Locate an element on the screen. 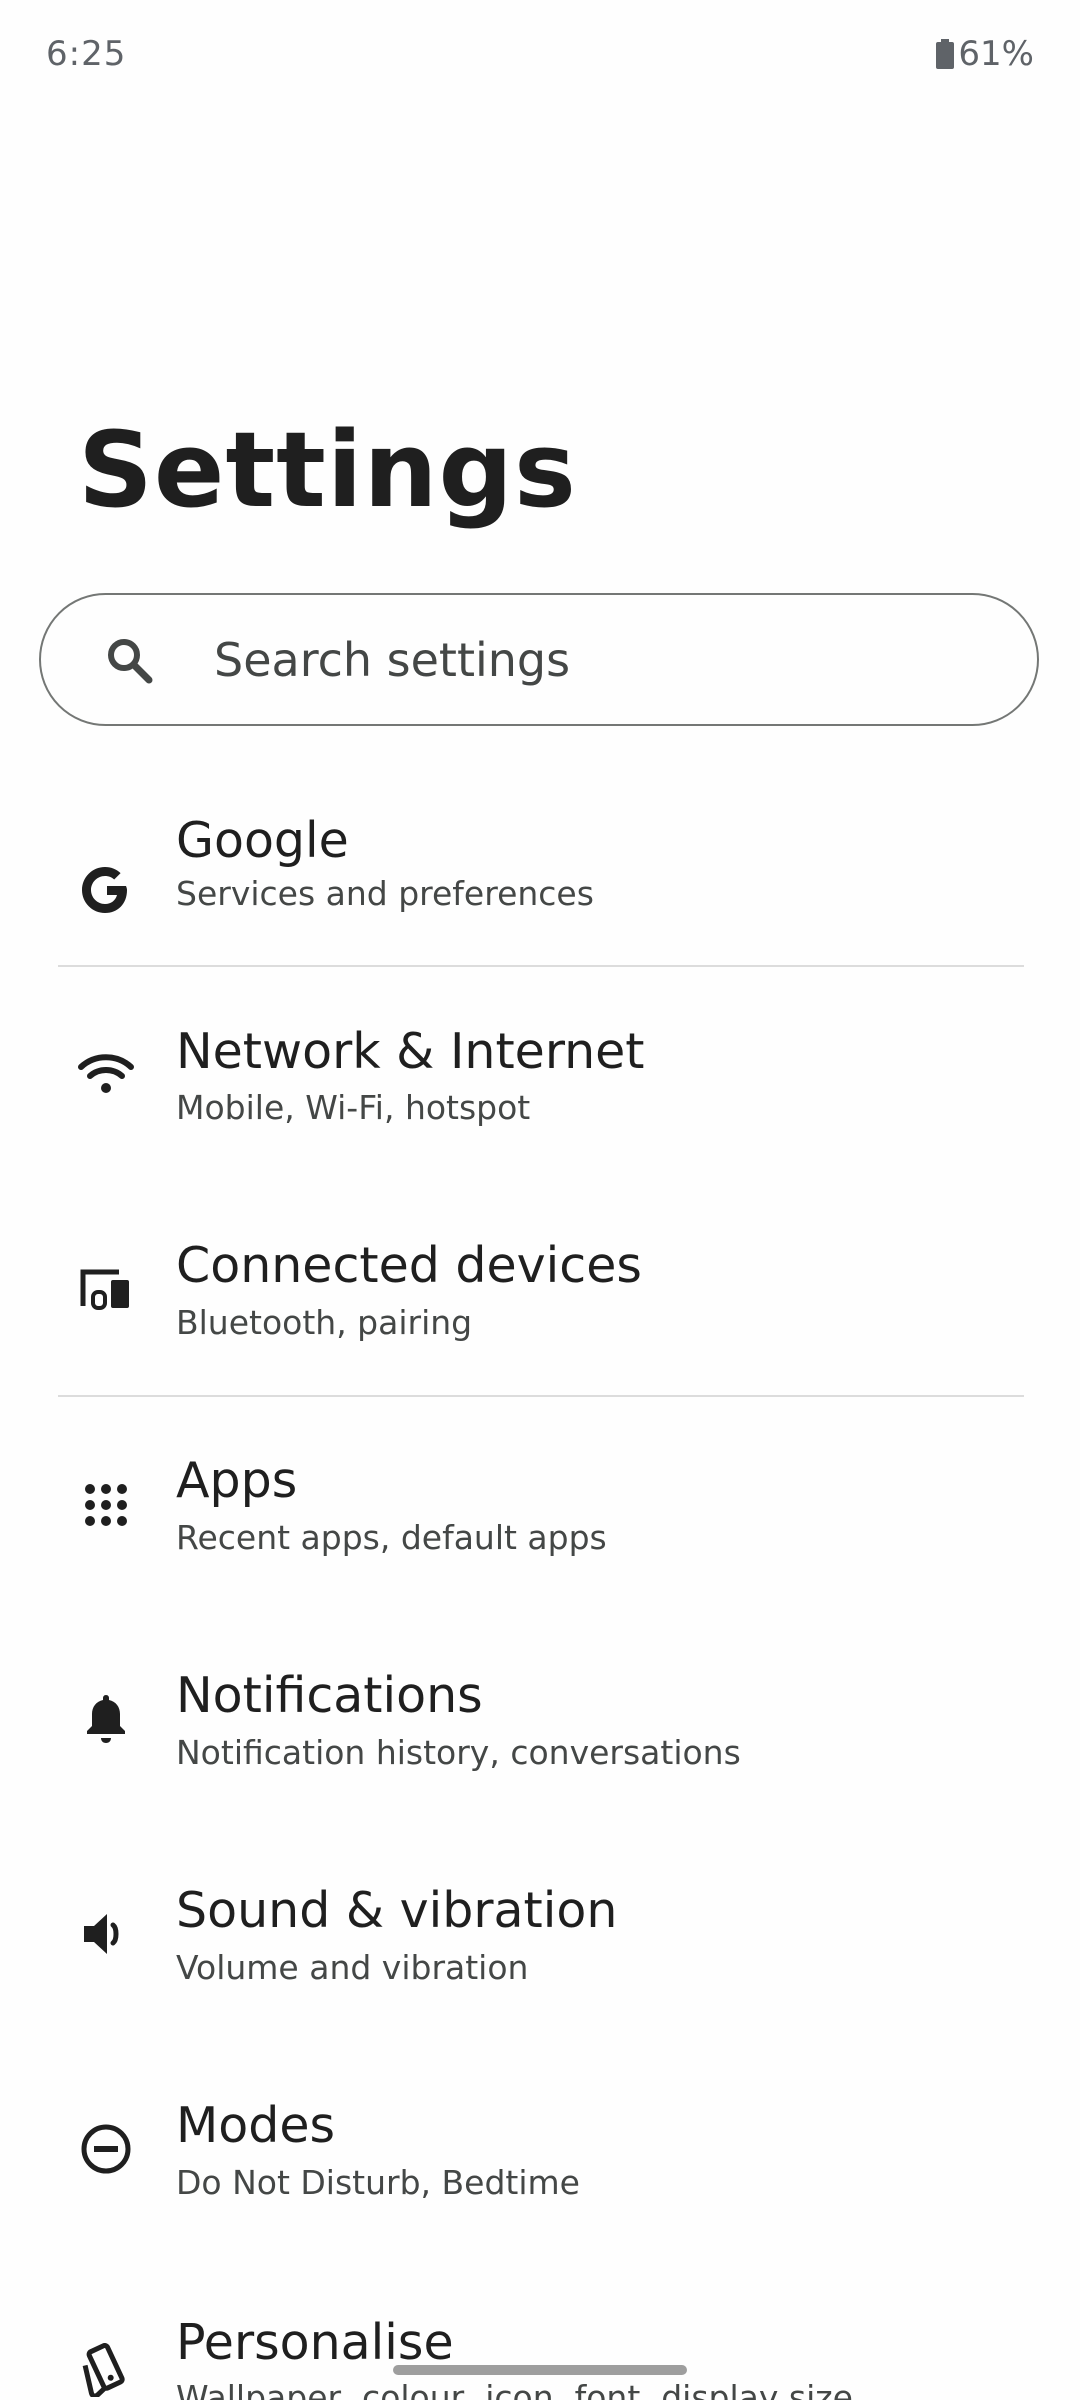 Image resolution: width=1080 pixels, height=2400 pixels. item-subtitle: Bluetooth, pairing is located at coordinates (324, 1322).